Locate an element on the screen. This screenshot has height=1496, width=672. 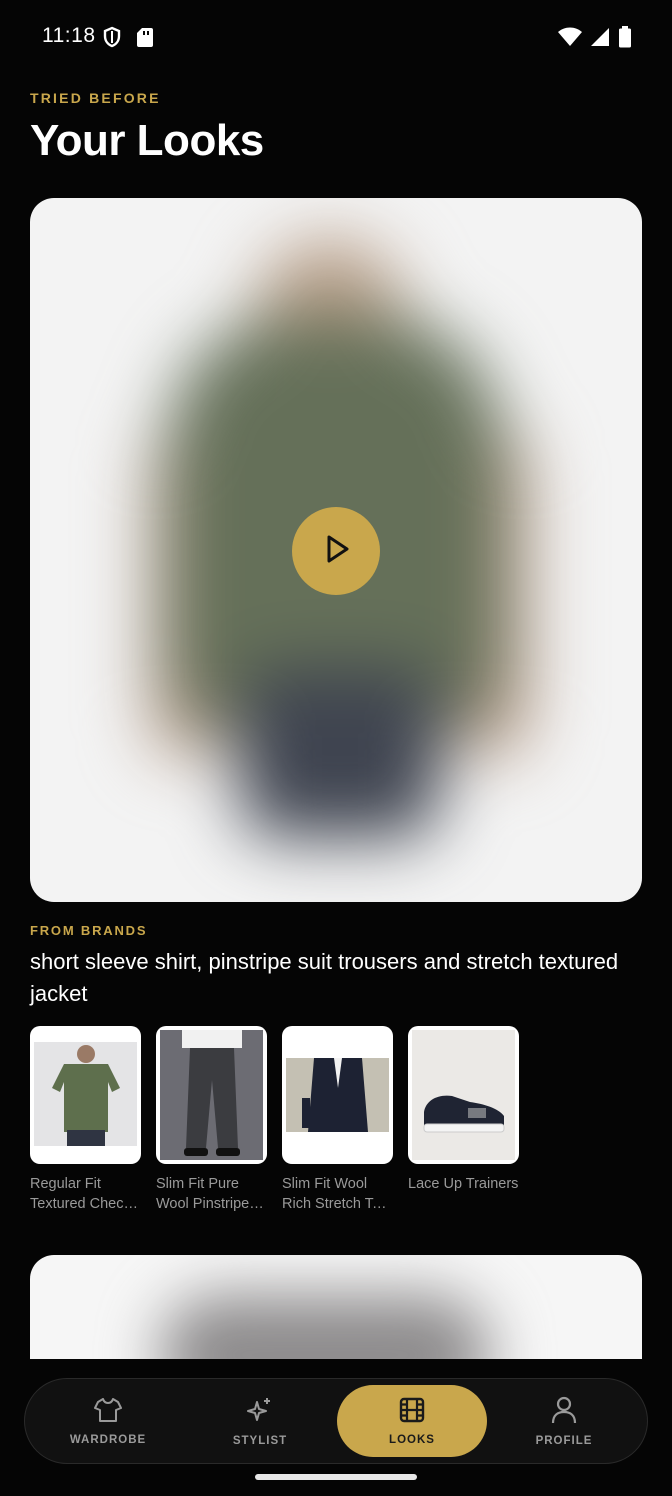
product-card-trainers: Lace Up Trainers is located at coordinates (463, 1120).